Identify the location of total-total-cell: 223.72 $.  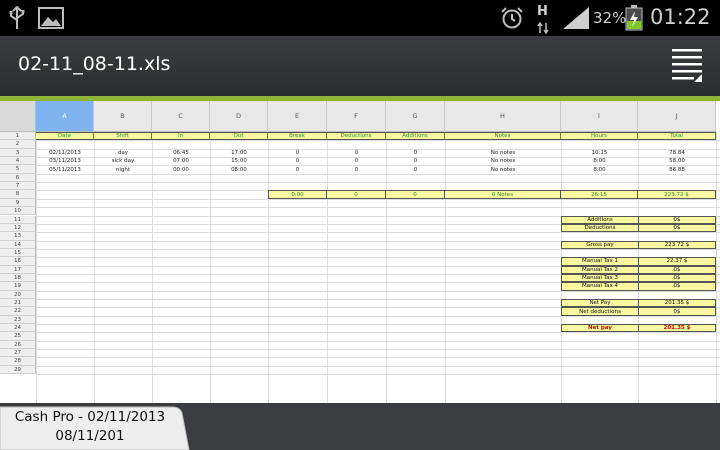
(677, 194).